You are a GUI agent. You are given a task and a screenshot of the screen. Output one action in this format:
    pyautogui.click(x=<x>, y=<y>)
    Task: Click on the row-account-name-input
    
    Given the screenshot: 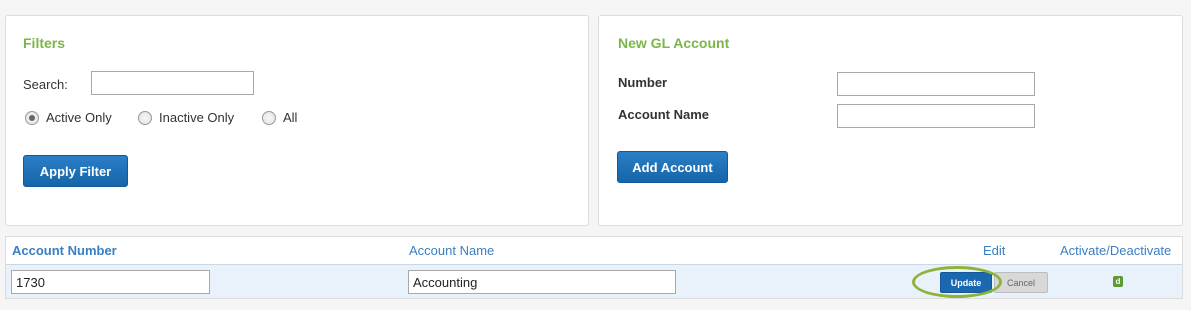 What is the action you would take?
    pyautogui.click(x=542, y=282)
    